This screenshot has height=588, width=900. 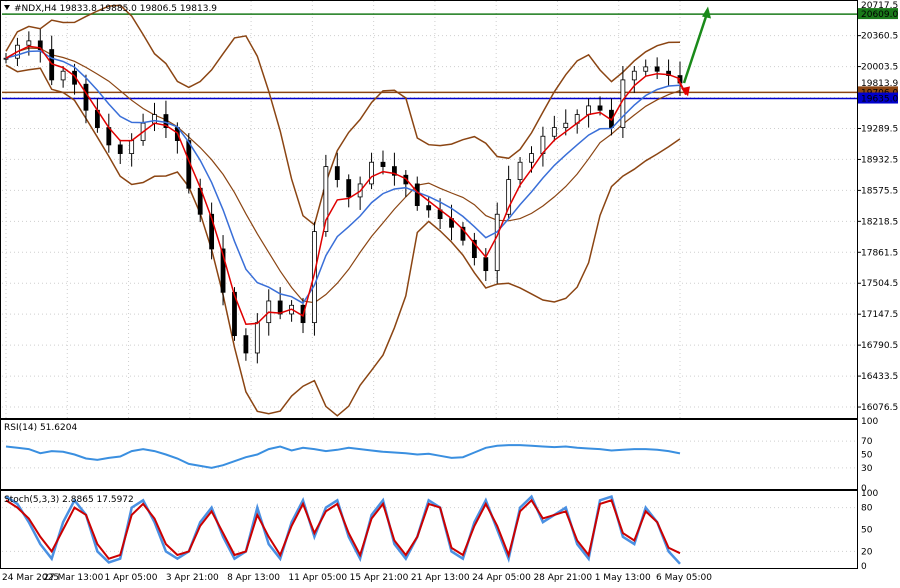 What do you see at coordinates (867, 442) in the screenshot?
I see `rsi-tick-label: 70` at bounding box center [867, 442].